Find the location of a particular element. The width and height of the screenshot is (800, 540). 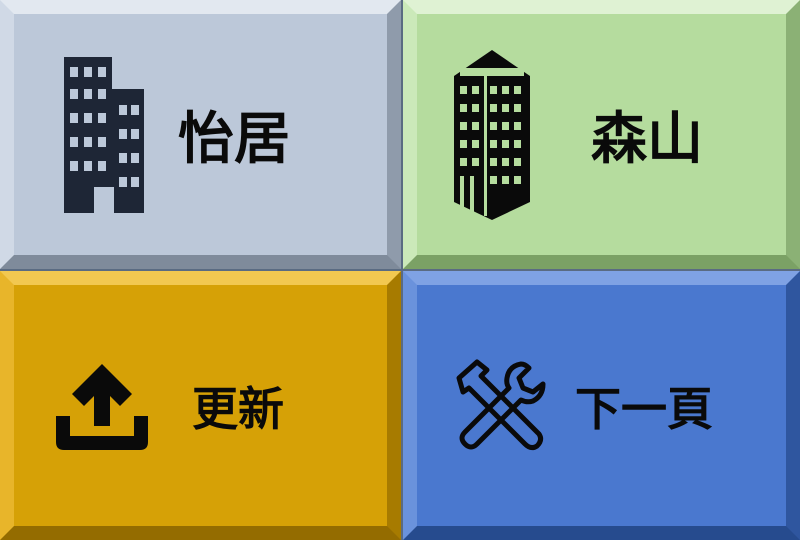

tools-icon is located at coordinates (499, 406).